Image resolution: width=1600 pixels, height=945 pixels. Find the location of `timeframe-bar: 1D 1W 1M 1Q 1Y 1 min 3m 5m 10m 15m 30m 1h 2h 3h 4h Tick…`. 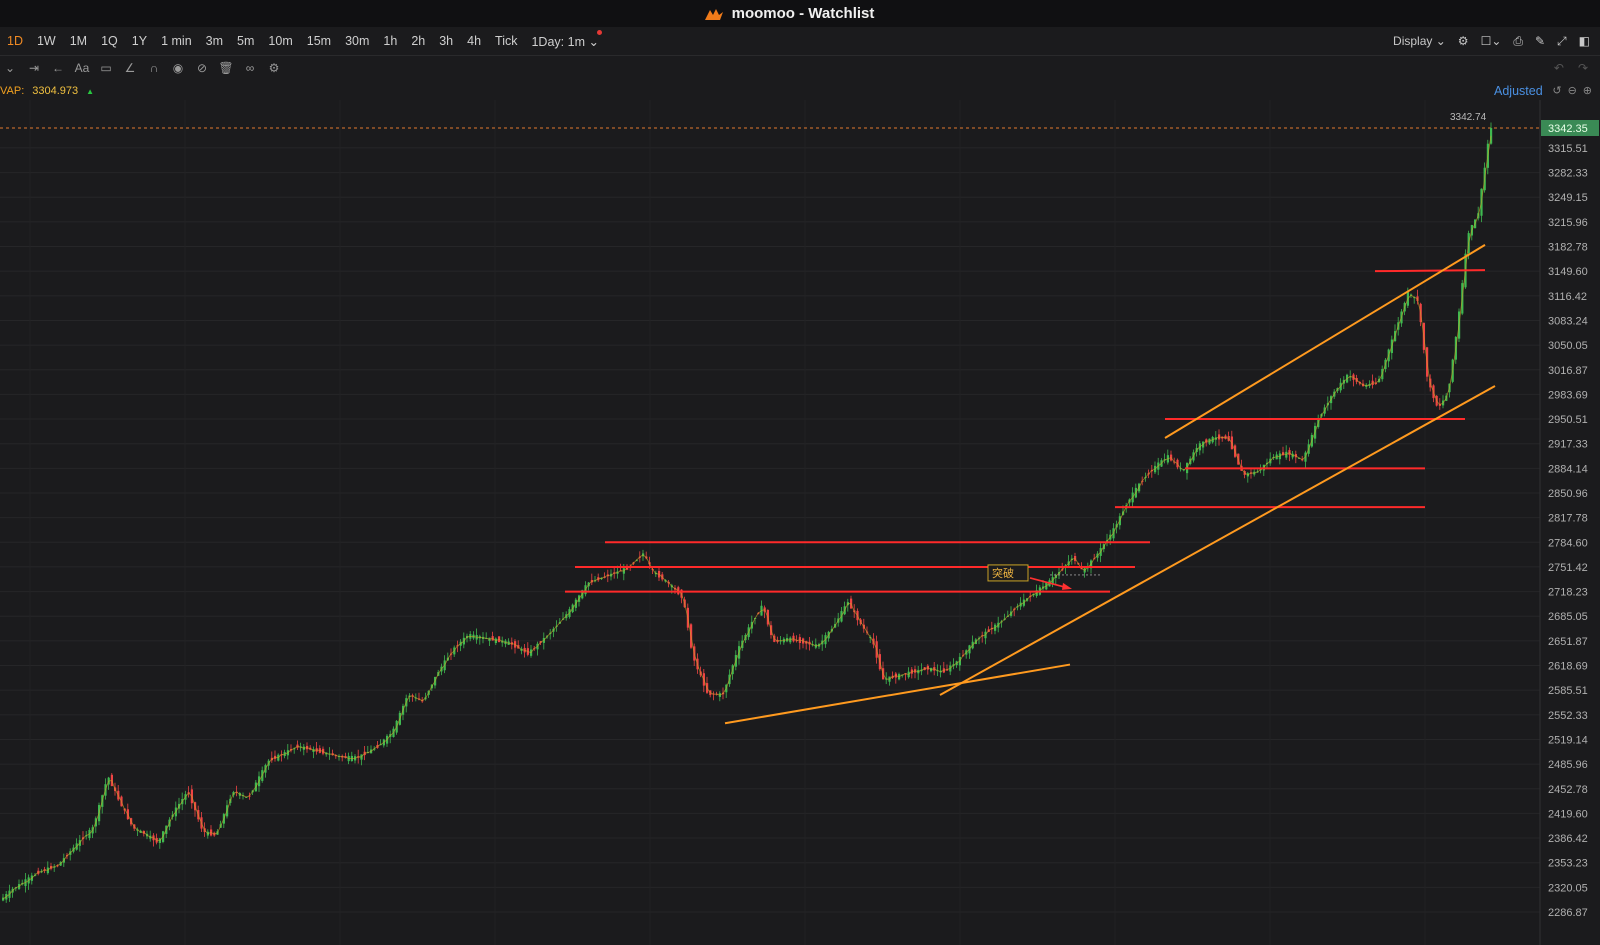

timeframe-bar: 1D 1W 1M 1Q 1Y 1 min 3m 5m 10m 15m 30m 1h 2h 3h 4h Tick… is located at coordinates (800, 41).